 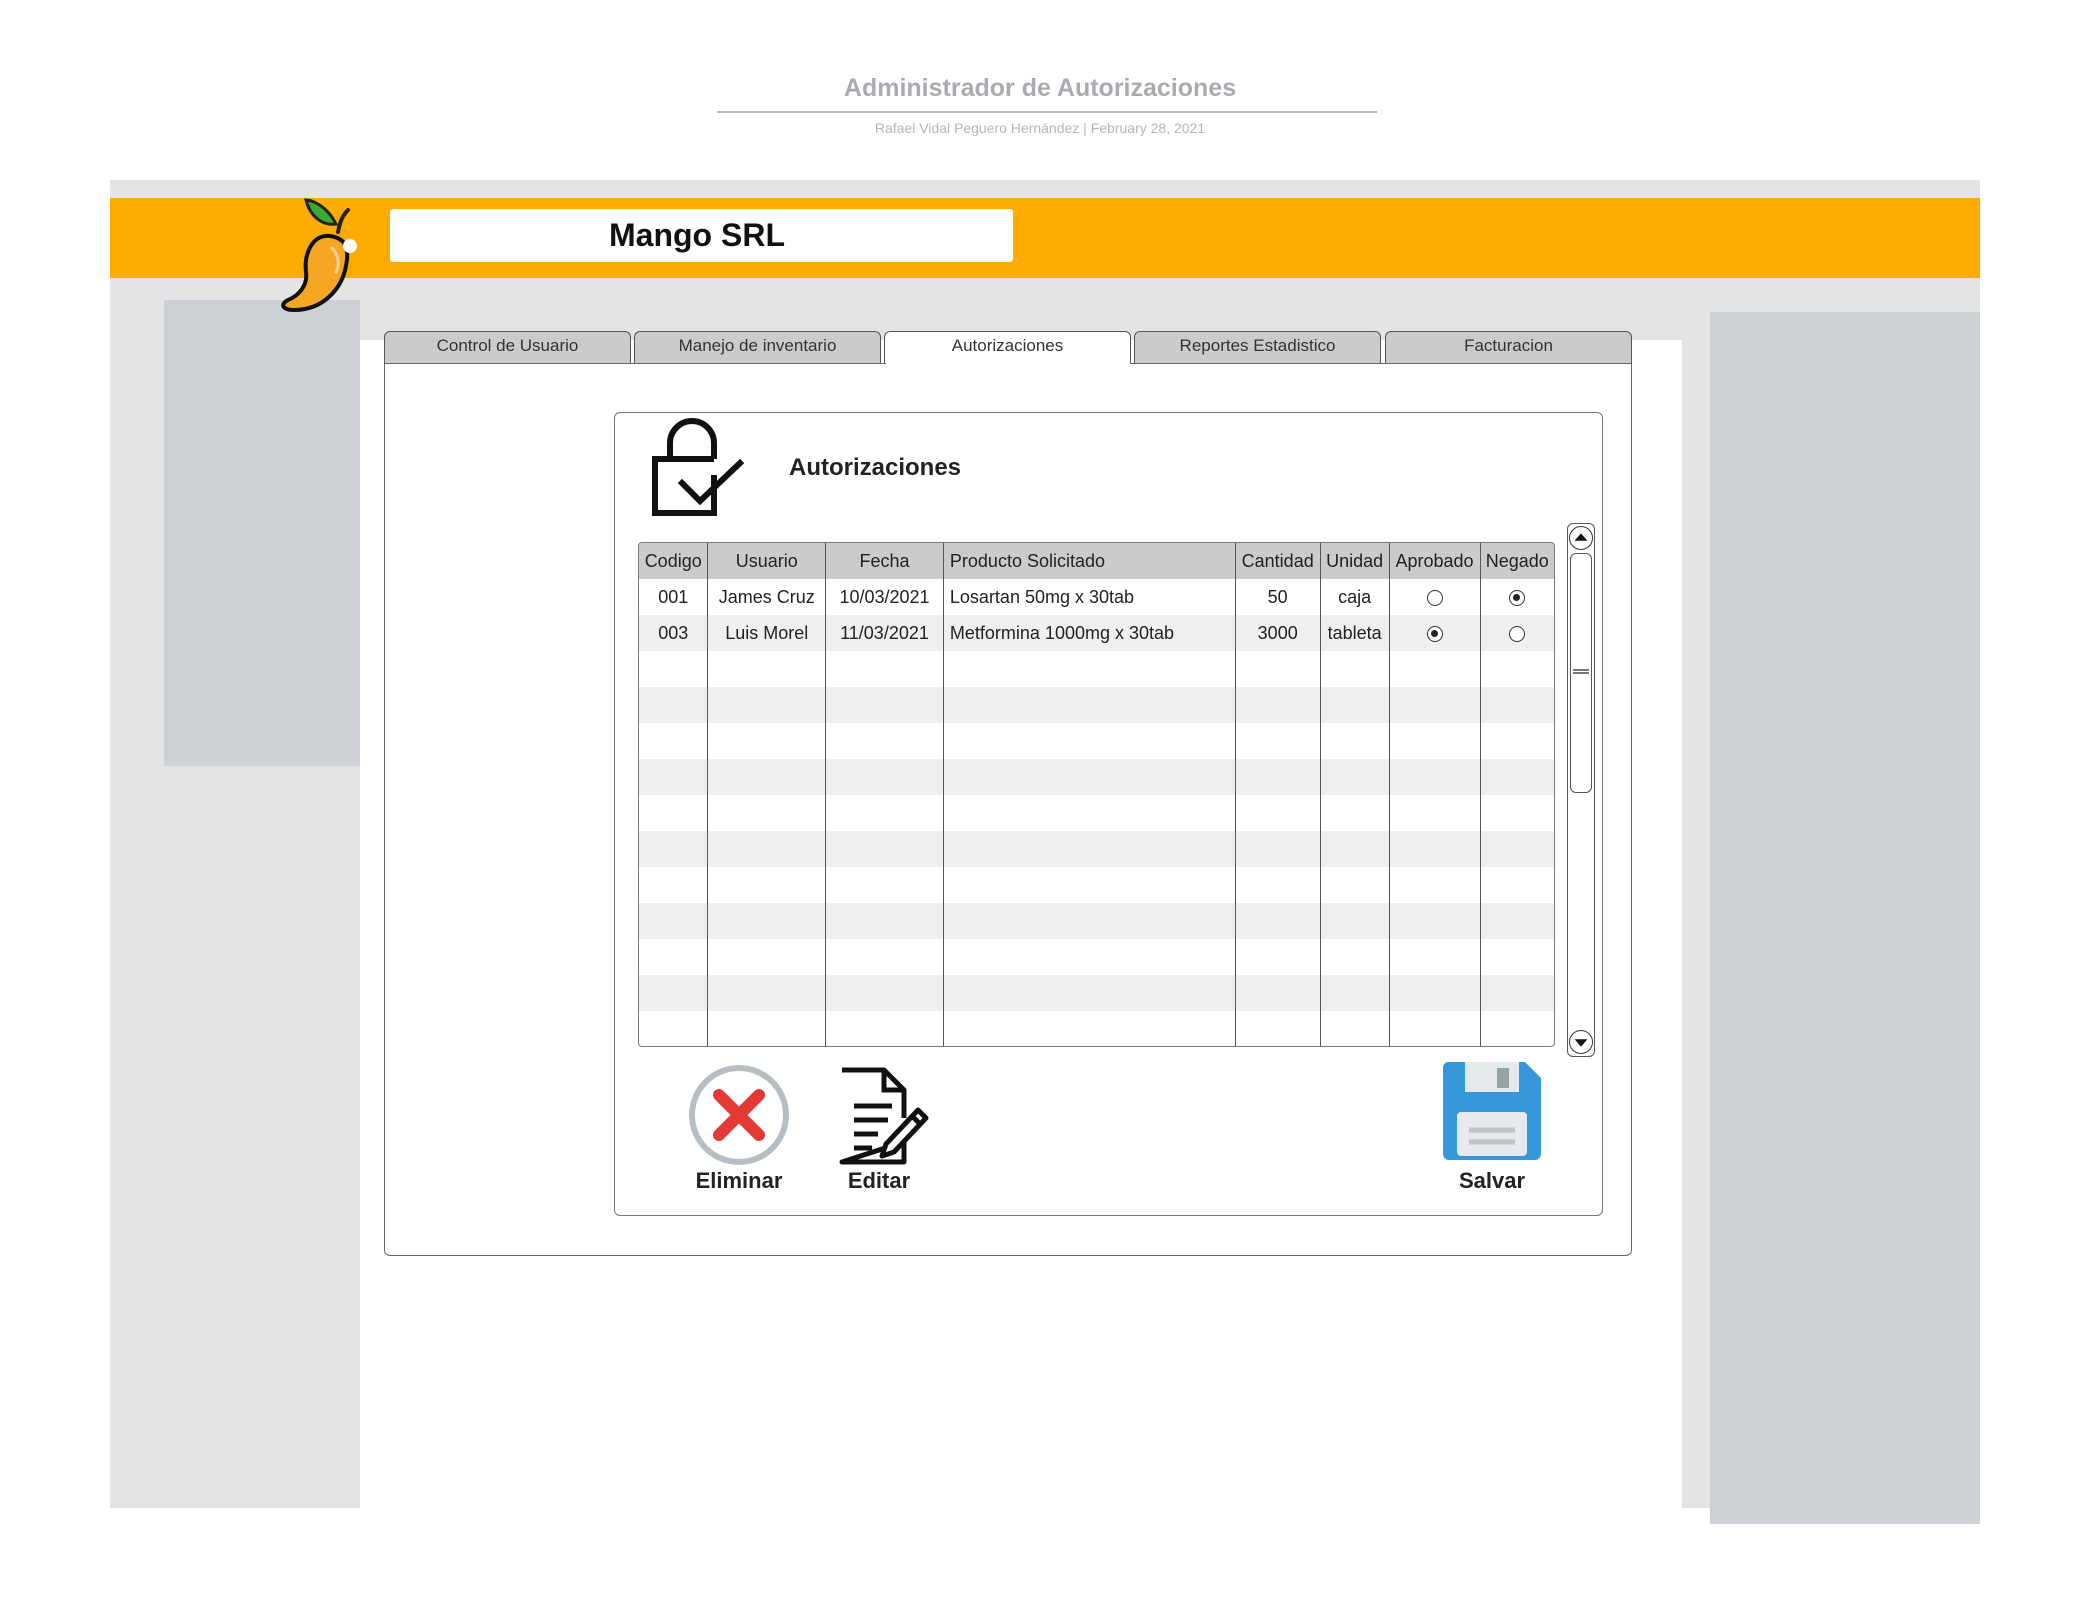 What do you see at coordinates (1492, 1181) in the screenshot?
I see `save-button-label: Salvar` at bounding box center [1492, 1181].